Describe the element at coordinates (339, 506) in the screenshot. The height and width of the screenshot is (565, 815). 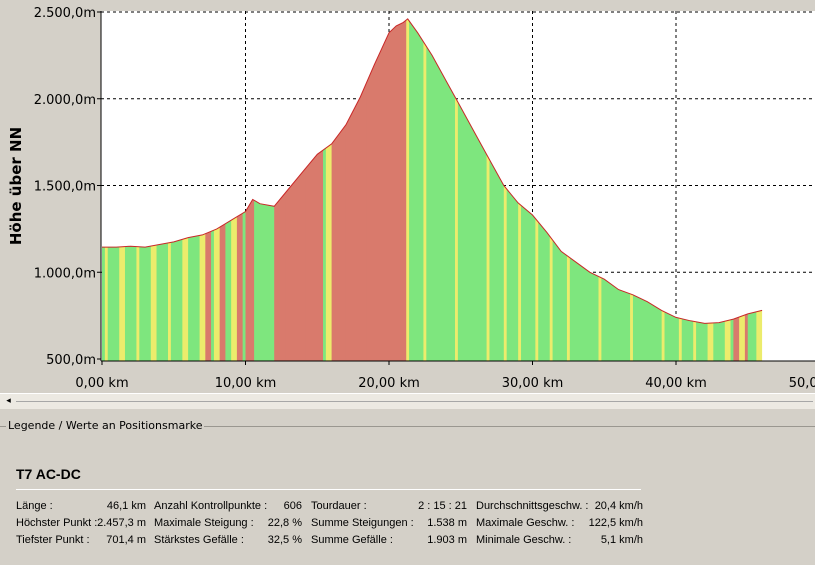
I see `stat-label: Tourdauer :` at that location.